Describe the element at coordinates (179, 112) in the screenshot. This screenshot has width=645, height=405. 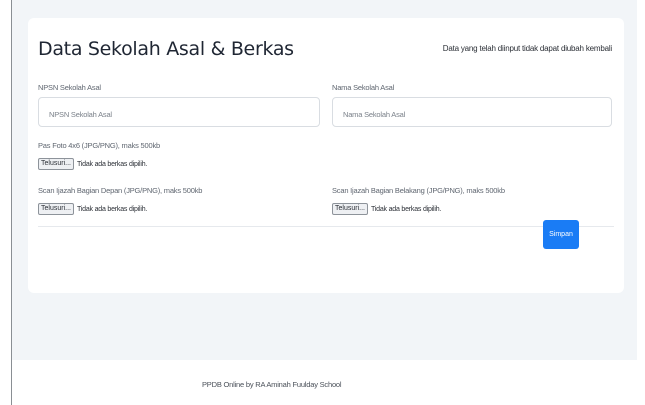
I see `npsn-input: NPSN Sekolah Asal` at that location.